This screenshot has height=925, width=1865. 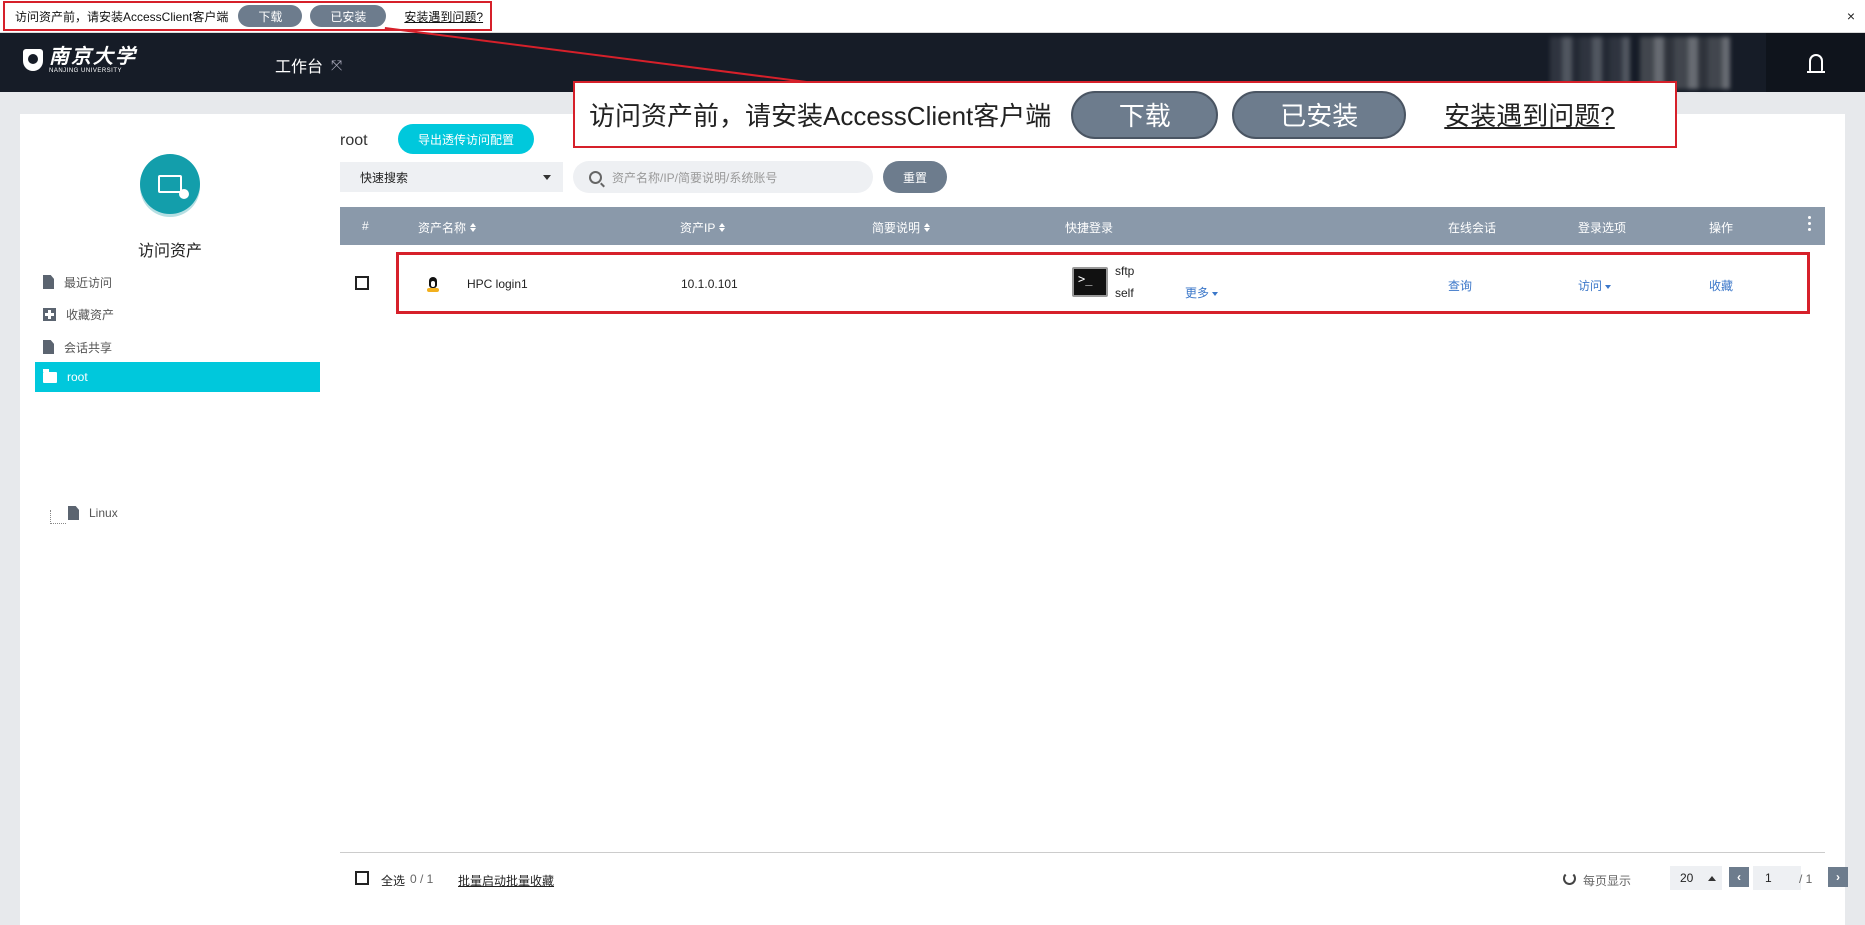 I want to click on plus-square-icon, so click(x=49, y=314).